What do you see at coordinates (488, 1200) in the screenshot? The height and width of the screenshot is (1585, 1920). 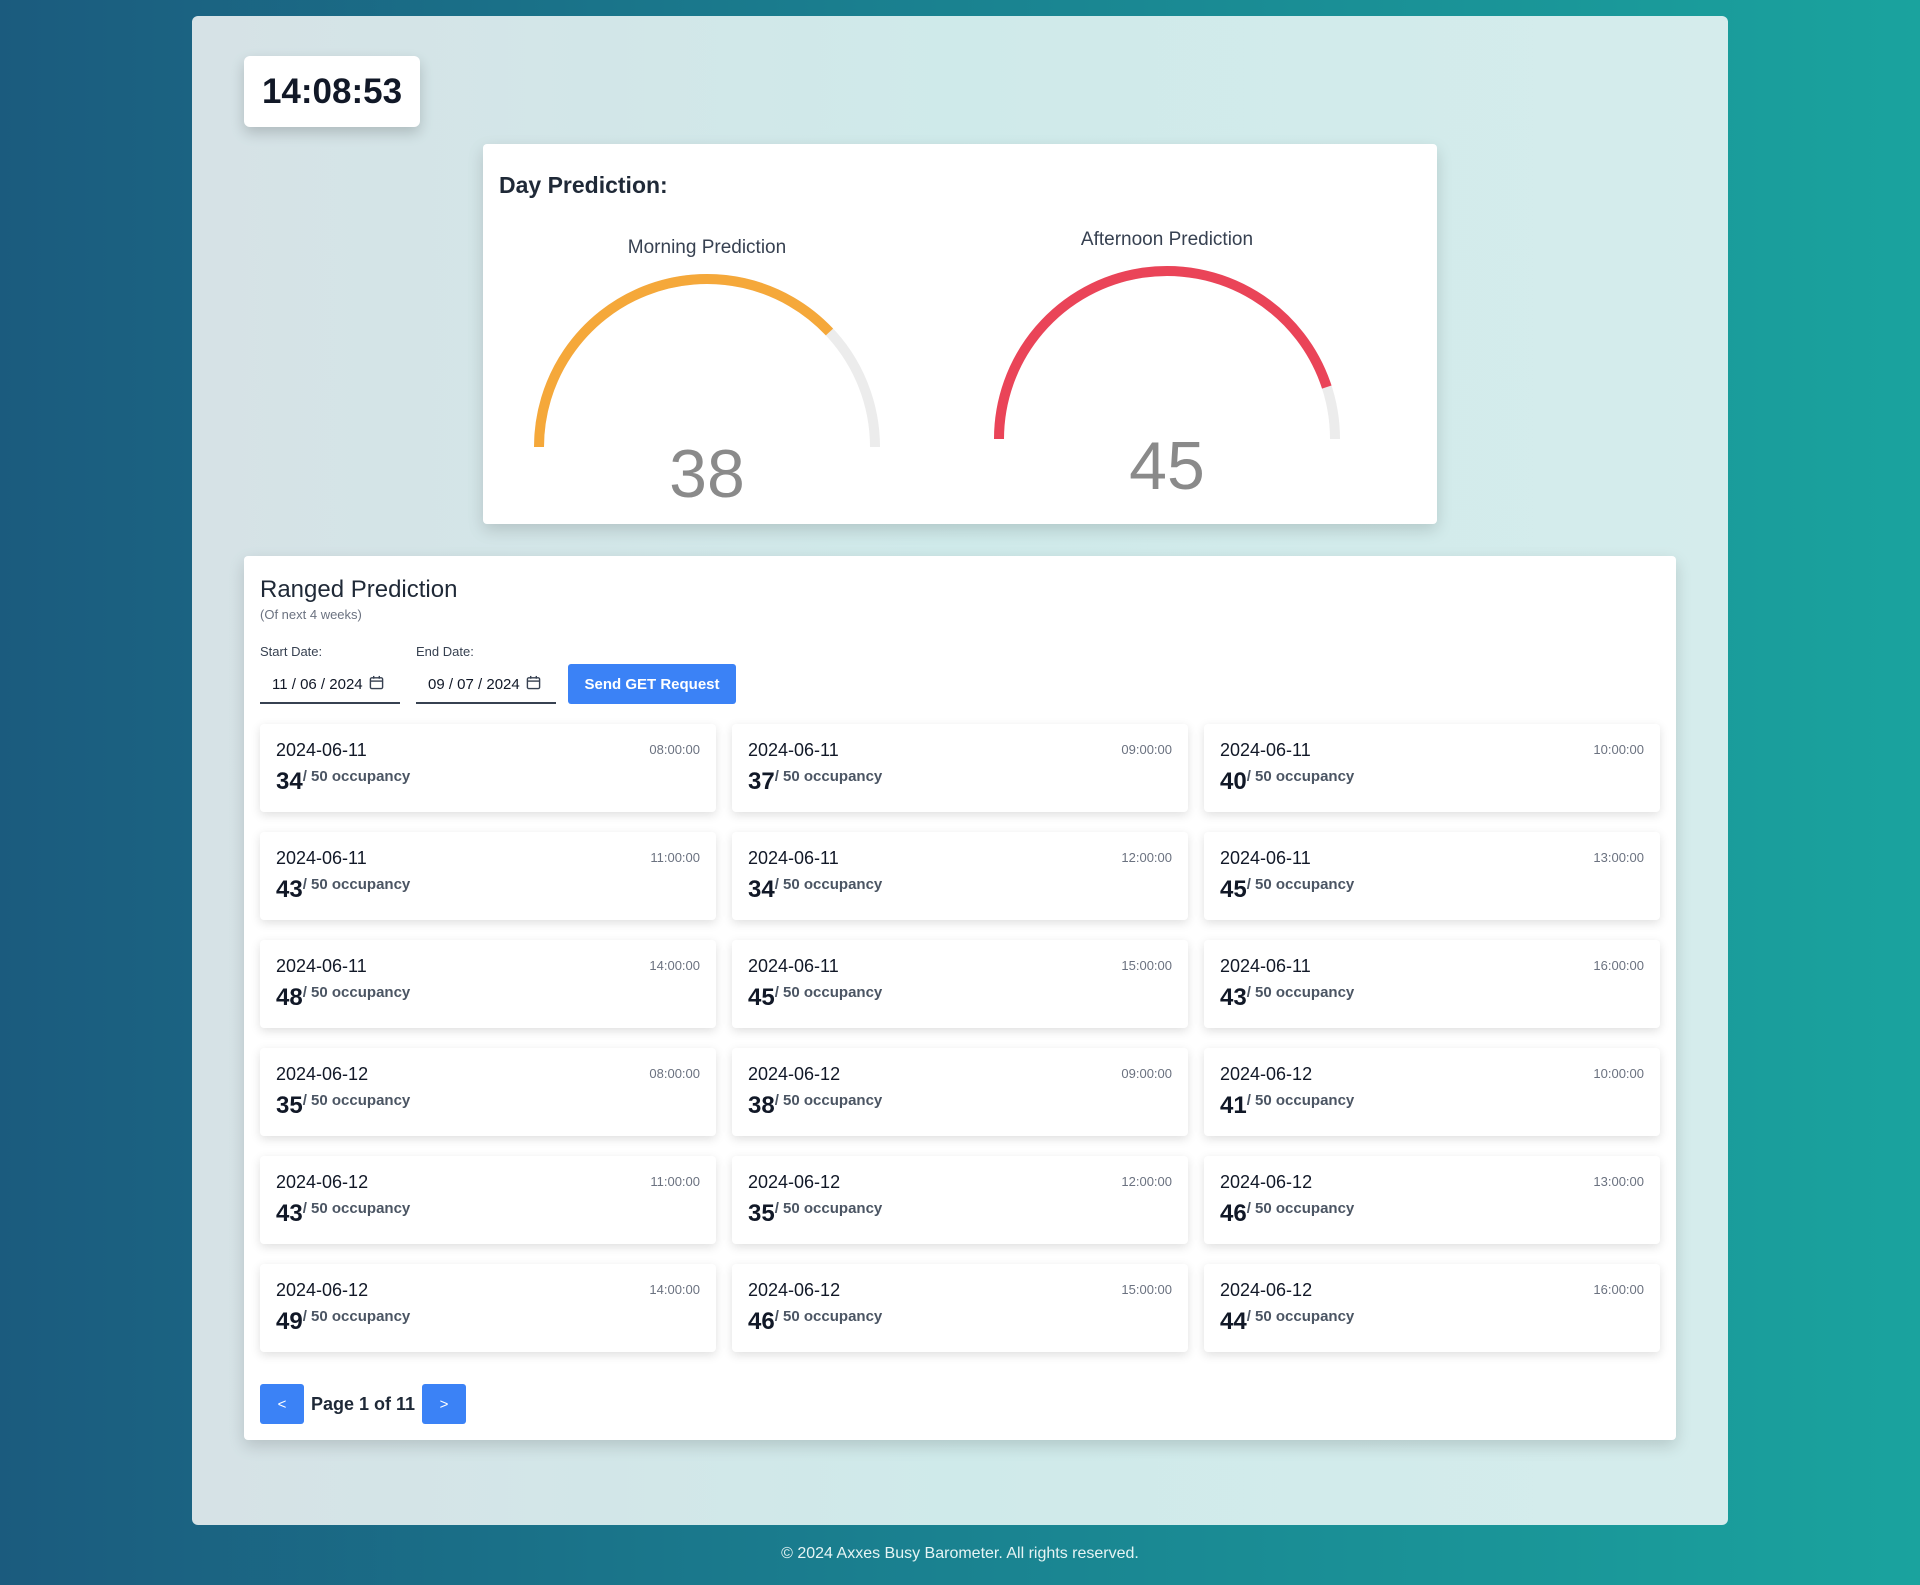 I see `slot-card: 2024-06-12 11:00:00 43/ 50 occupancy` at bounding box center [488, 1200].